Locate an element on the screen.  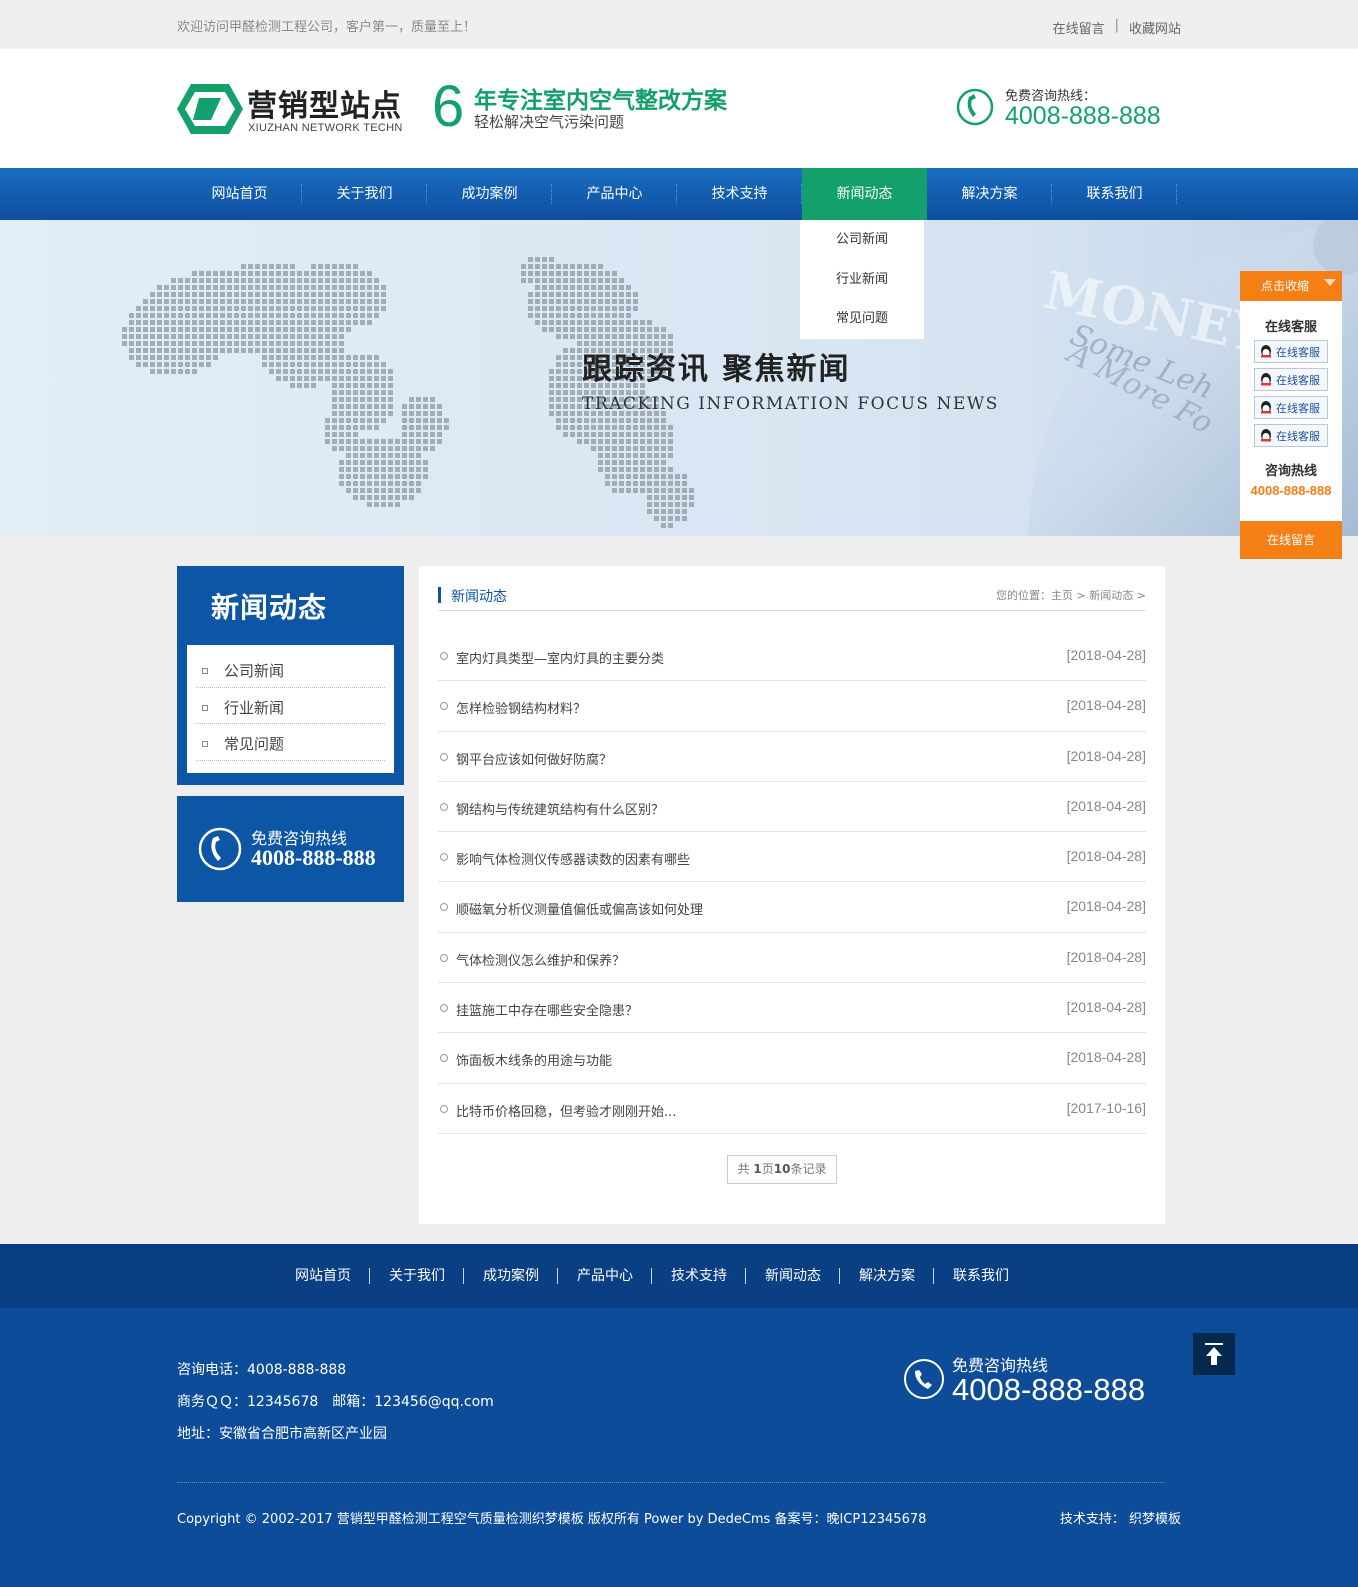
list-item: 气体检测仪怎么维护和保养？ [2018-04-28] is located at coordinates (792, 958).